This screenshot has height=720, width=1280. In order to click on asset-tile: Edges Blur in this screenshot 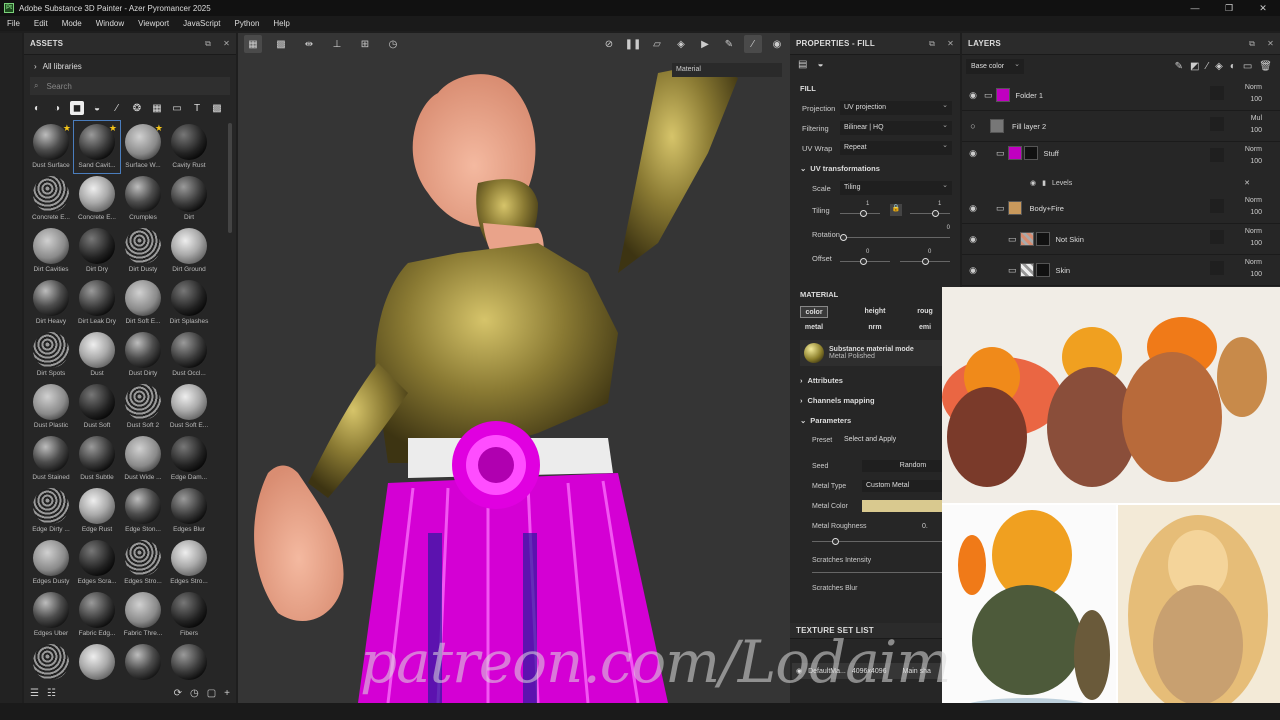, I will do `click(189, 511)`.